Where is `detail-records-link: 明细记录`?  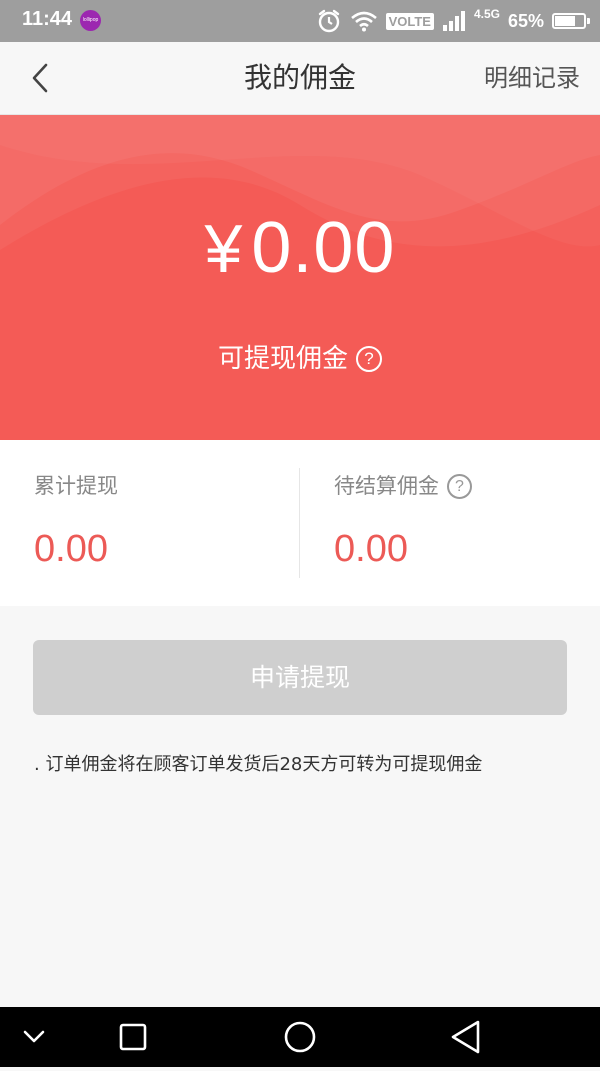 detail-records-link: 明细记录 is located at coordinates (532, 78).